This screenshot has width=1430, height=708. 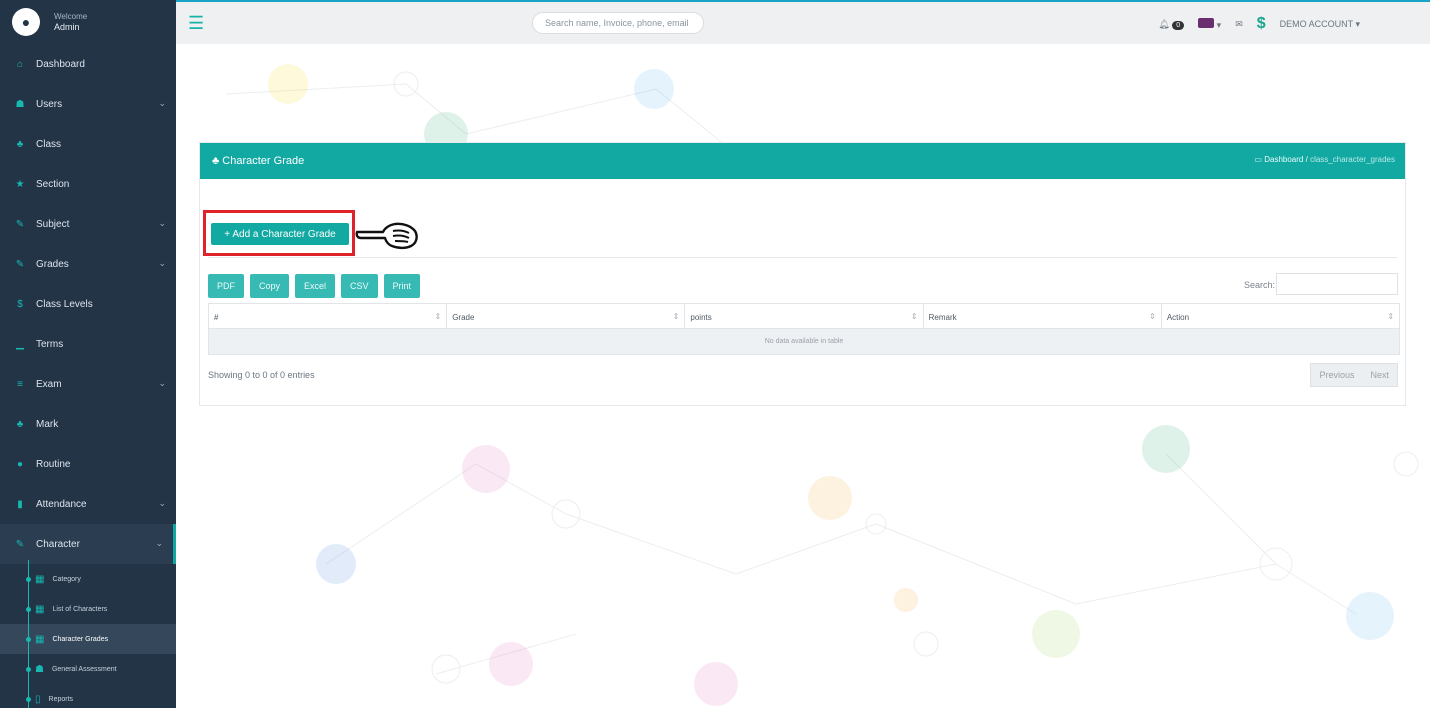 What do you see at coordinates (402, 286) in the screenshot?
I see `print-export-button: Print` at bounding box center [402, 286].